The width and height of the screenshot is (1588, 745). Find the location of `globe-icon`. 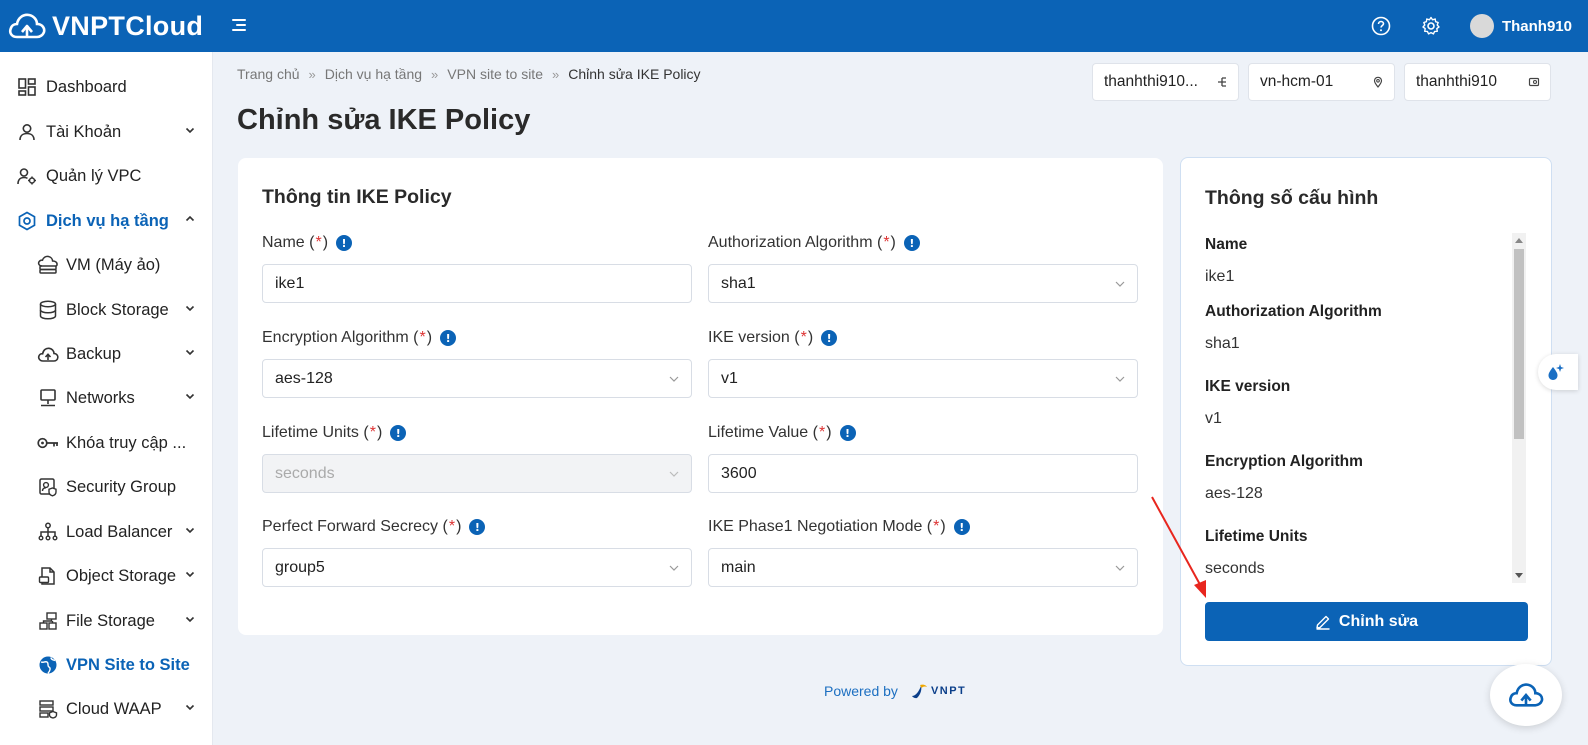

globe-icon is located at coordinates (48, 665).